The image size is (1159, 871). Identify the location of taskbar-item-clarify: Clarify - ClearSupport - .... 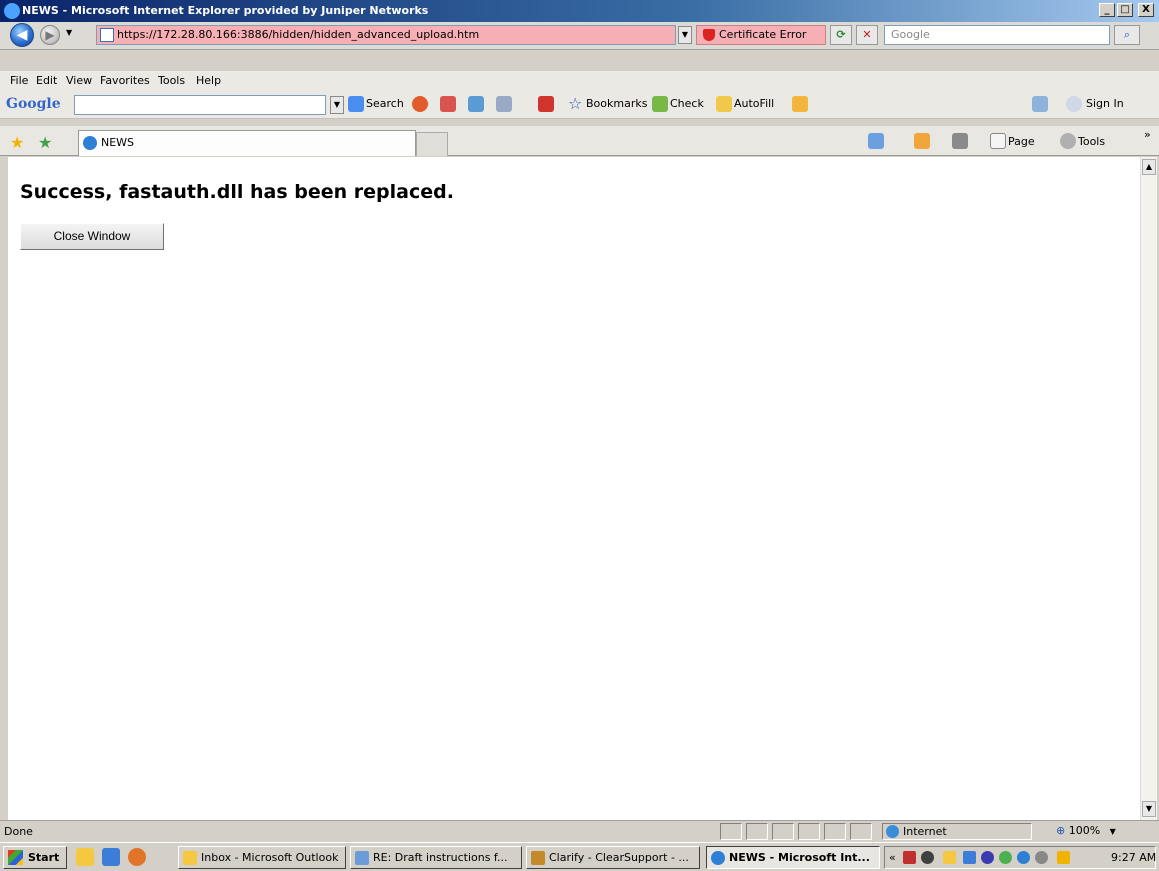
(613, 857).